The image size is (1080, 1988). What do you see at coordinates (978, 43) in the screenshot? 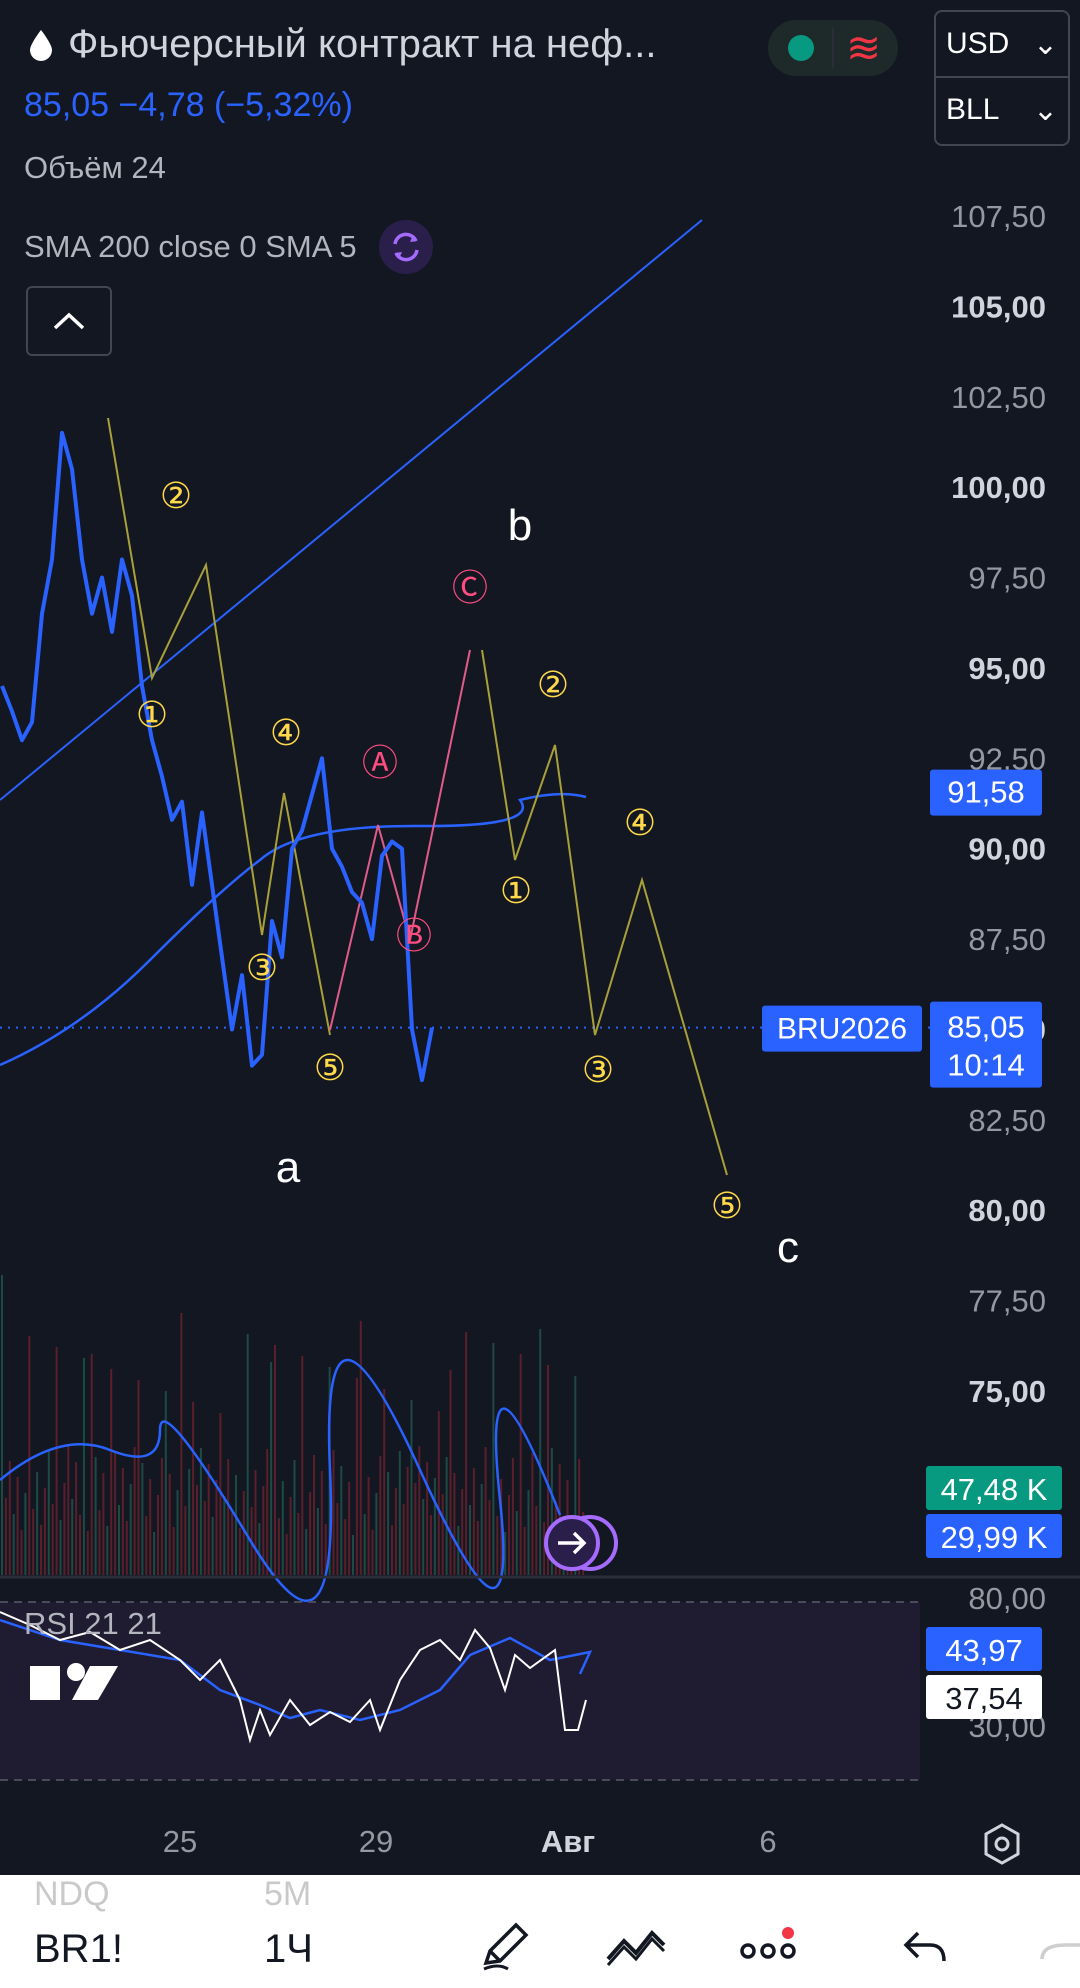
I see `currency-label: USD` at bounding box center [978, 43].